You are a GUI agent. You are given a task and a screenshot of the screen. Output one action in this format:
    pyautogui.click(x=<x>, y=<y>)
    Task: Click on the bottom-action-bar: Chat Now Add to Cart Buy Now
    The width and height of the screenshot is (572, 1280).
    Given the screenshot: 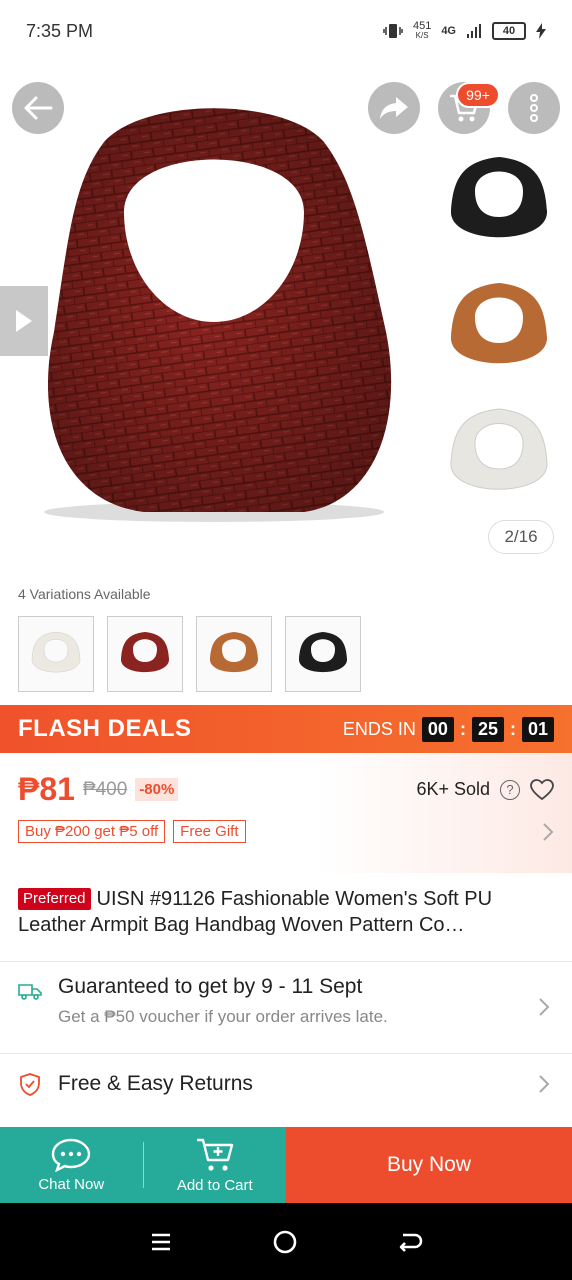 What is the action you would take?
    pyautogui.click(x=286, y=1165)
    